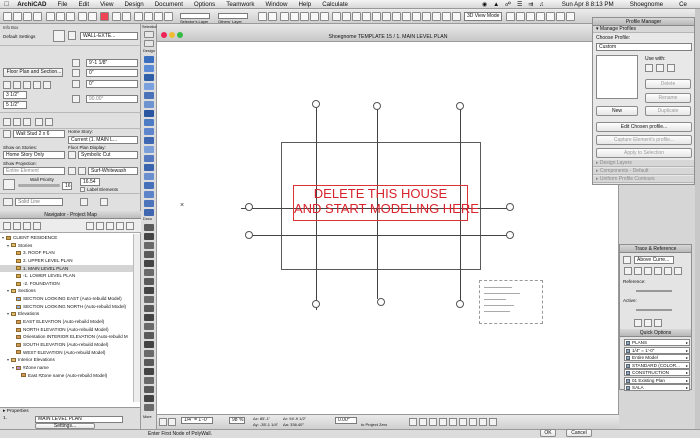 The image size is (700, 438). What do you see at coordinates (90, 182) in the screenshot?
I see `priority-value-field: 16.54` at bounding box center [90, 182].